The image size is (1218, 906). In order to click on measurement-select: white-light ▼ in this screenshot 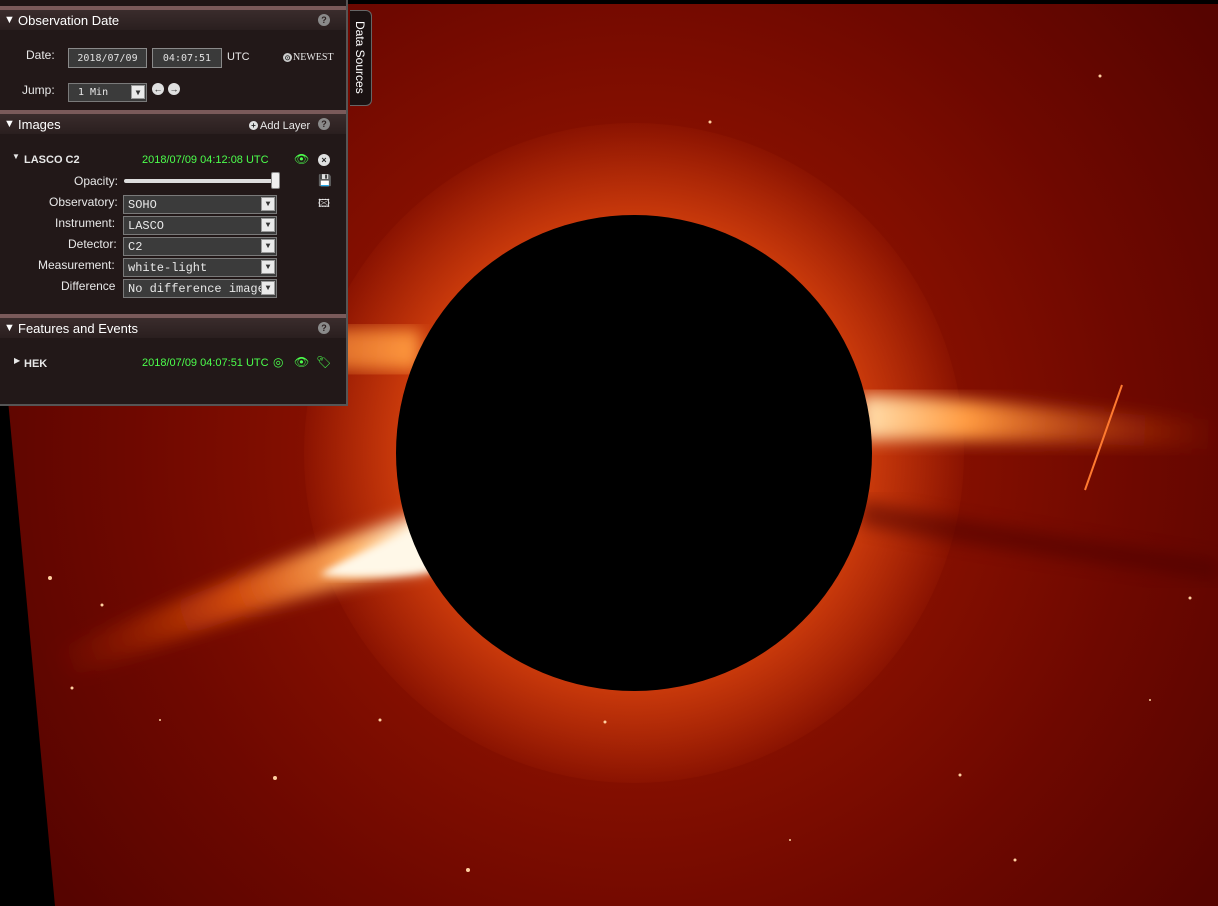, I will do `click(200, 267)`.